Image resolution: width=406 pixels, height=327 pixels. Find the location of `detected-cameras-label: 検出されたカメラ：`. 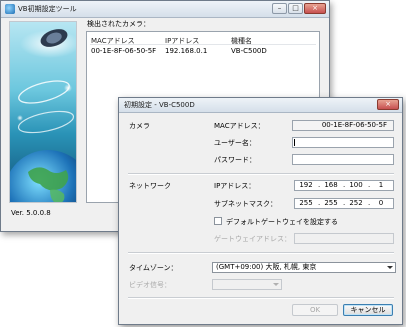

detected-cameras-label: 検出されたカメラ： is located at coordinates (118, 24).